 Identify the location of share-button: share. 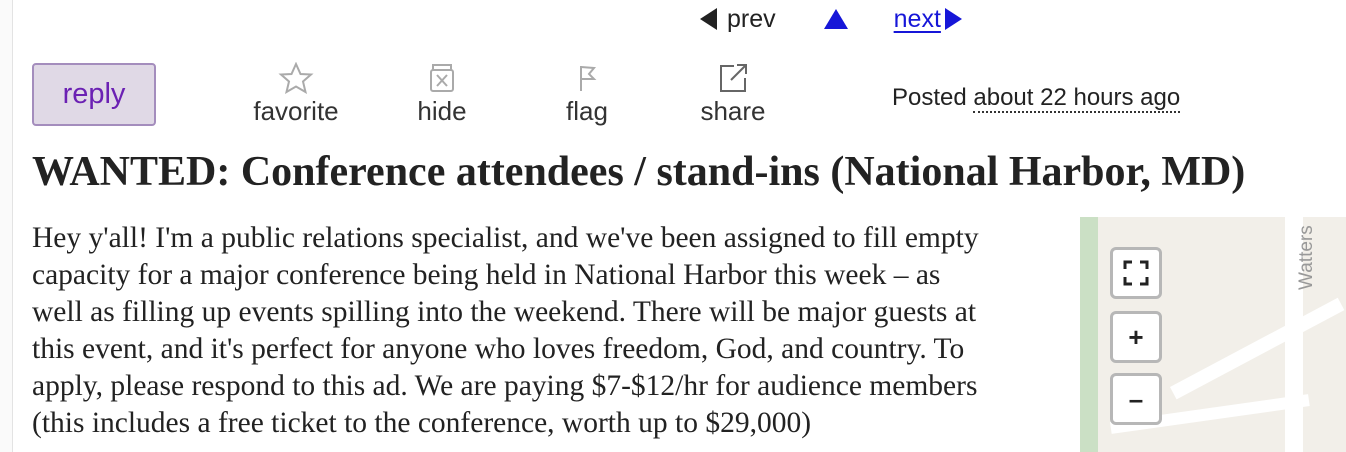
(733, 94).